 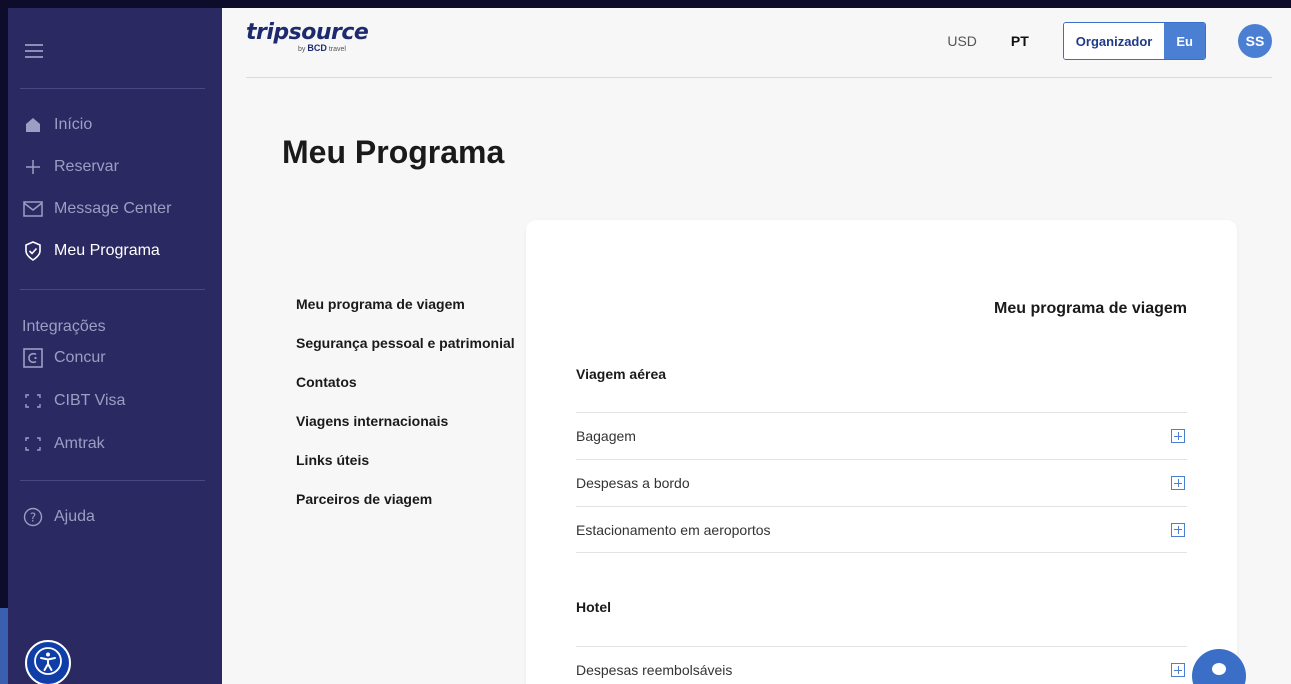 I want to click on sidebar-item-amtrak: Amtrak, so click(x=63, y=444).